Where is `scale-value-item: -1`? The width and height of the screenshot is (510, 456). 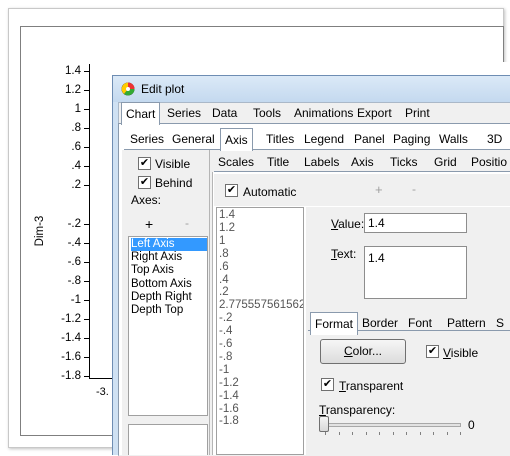
scale-value-item: -1 is located at coordinates (224, 370).